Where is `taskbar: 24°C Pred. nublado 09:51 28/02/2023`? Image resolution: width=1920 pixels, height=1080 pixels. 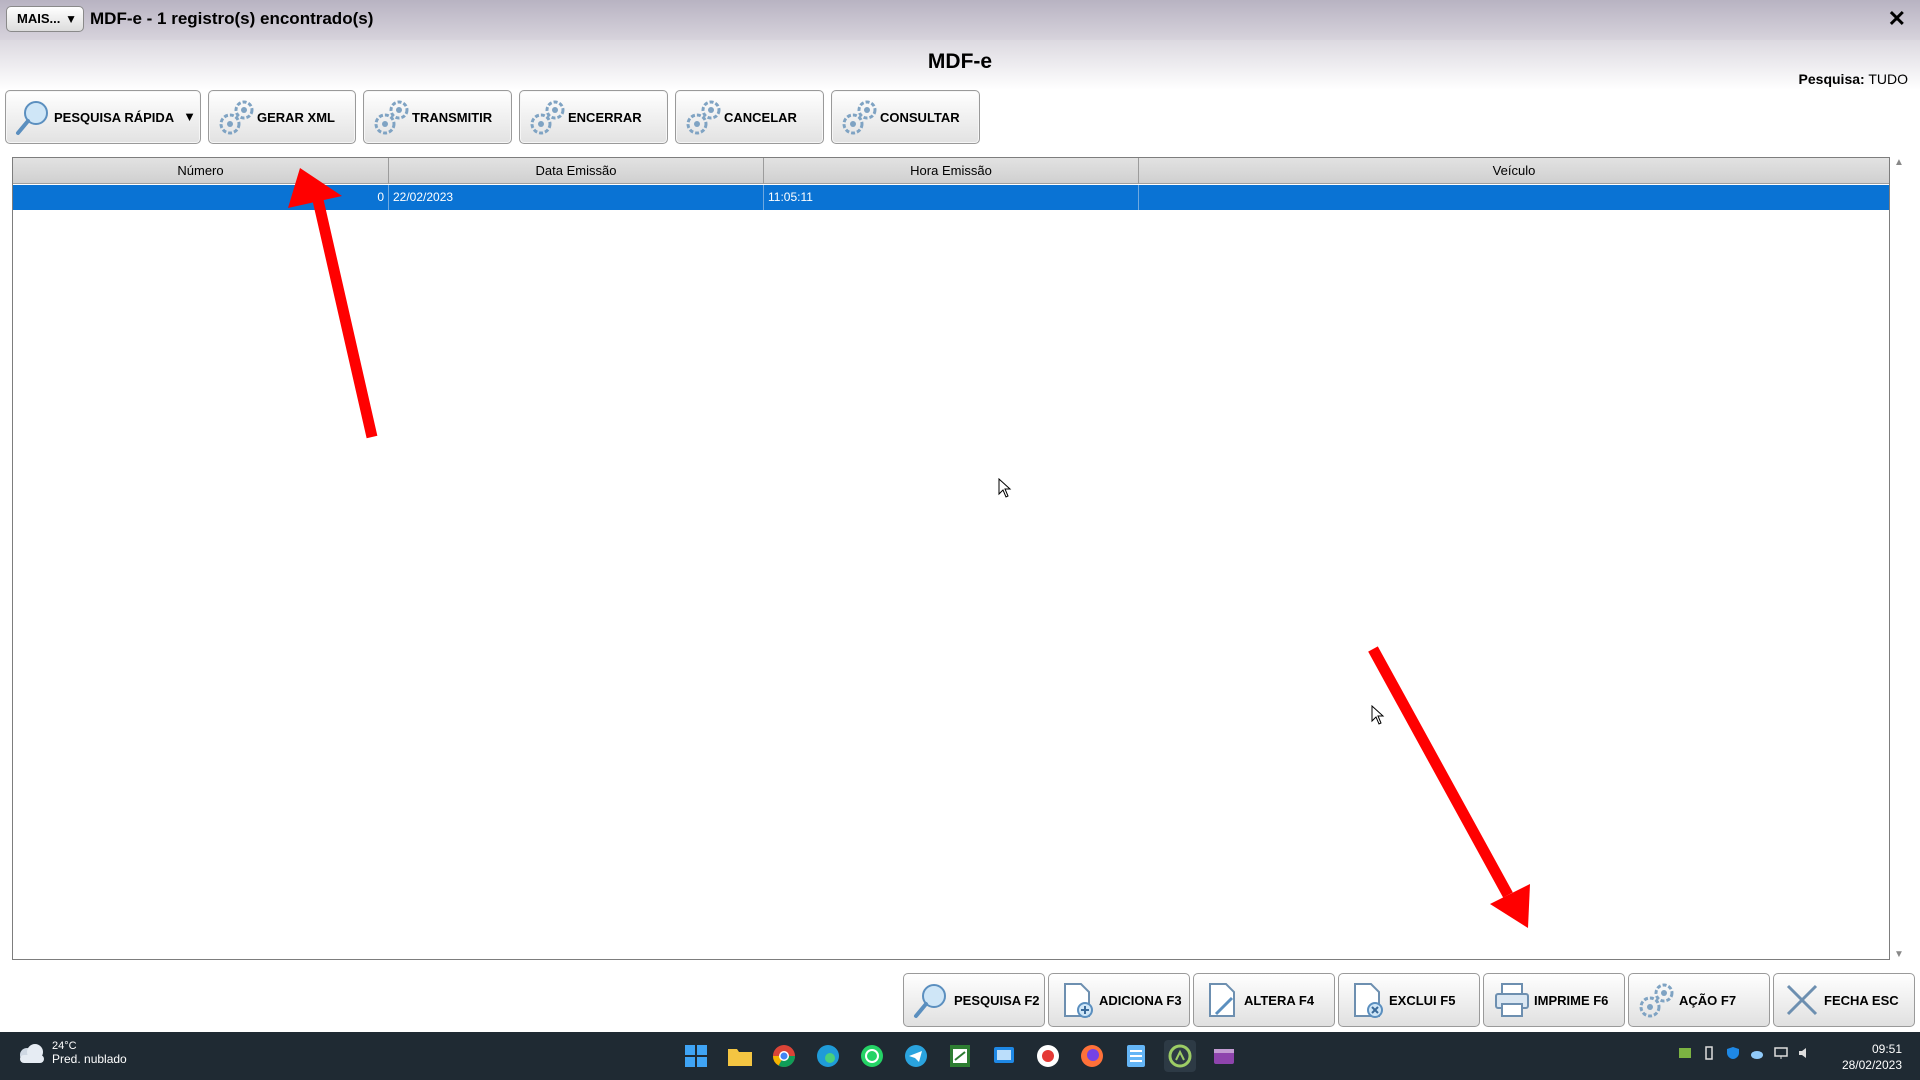 taskbar: 24°C Pred. nublado 09:51 28/02/2023 is located at coordinates (960, 1056).